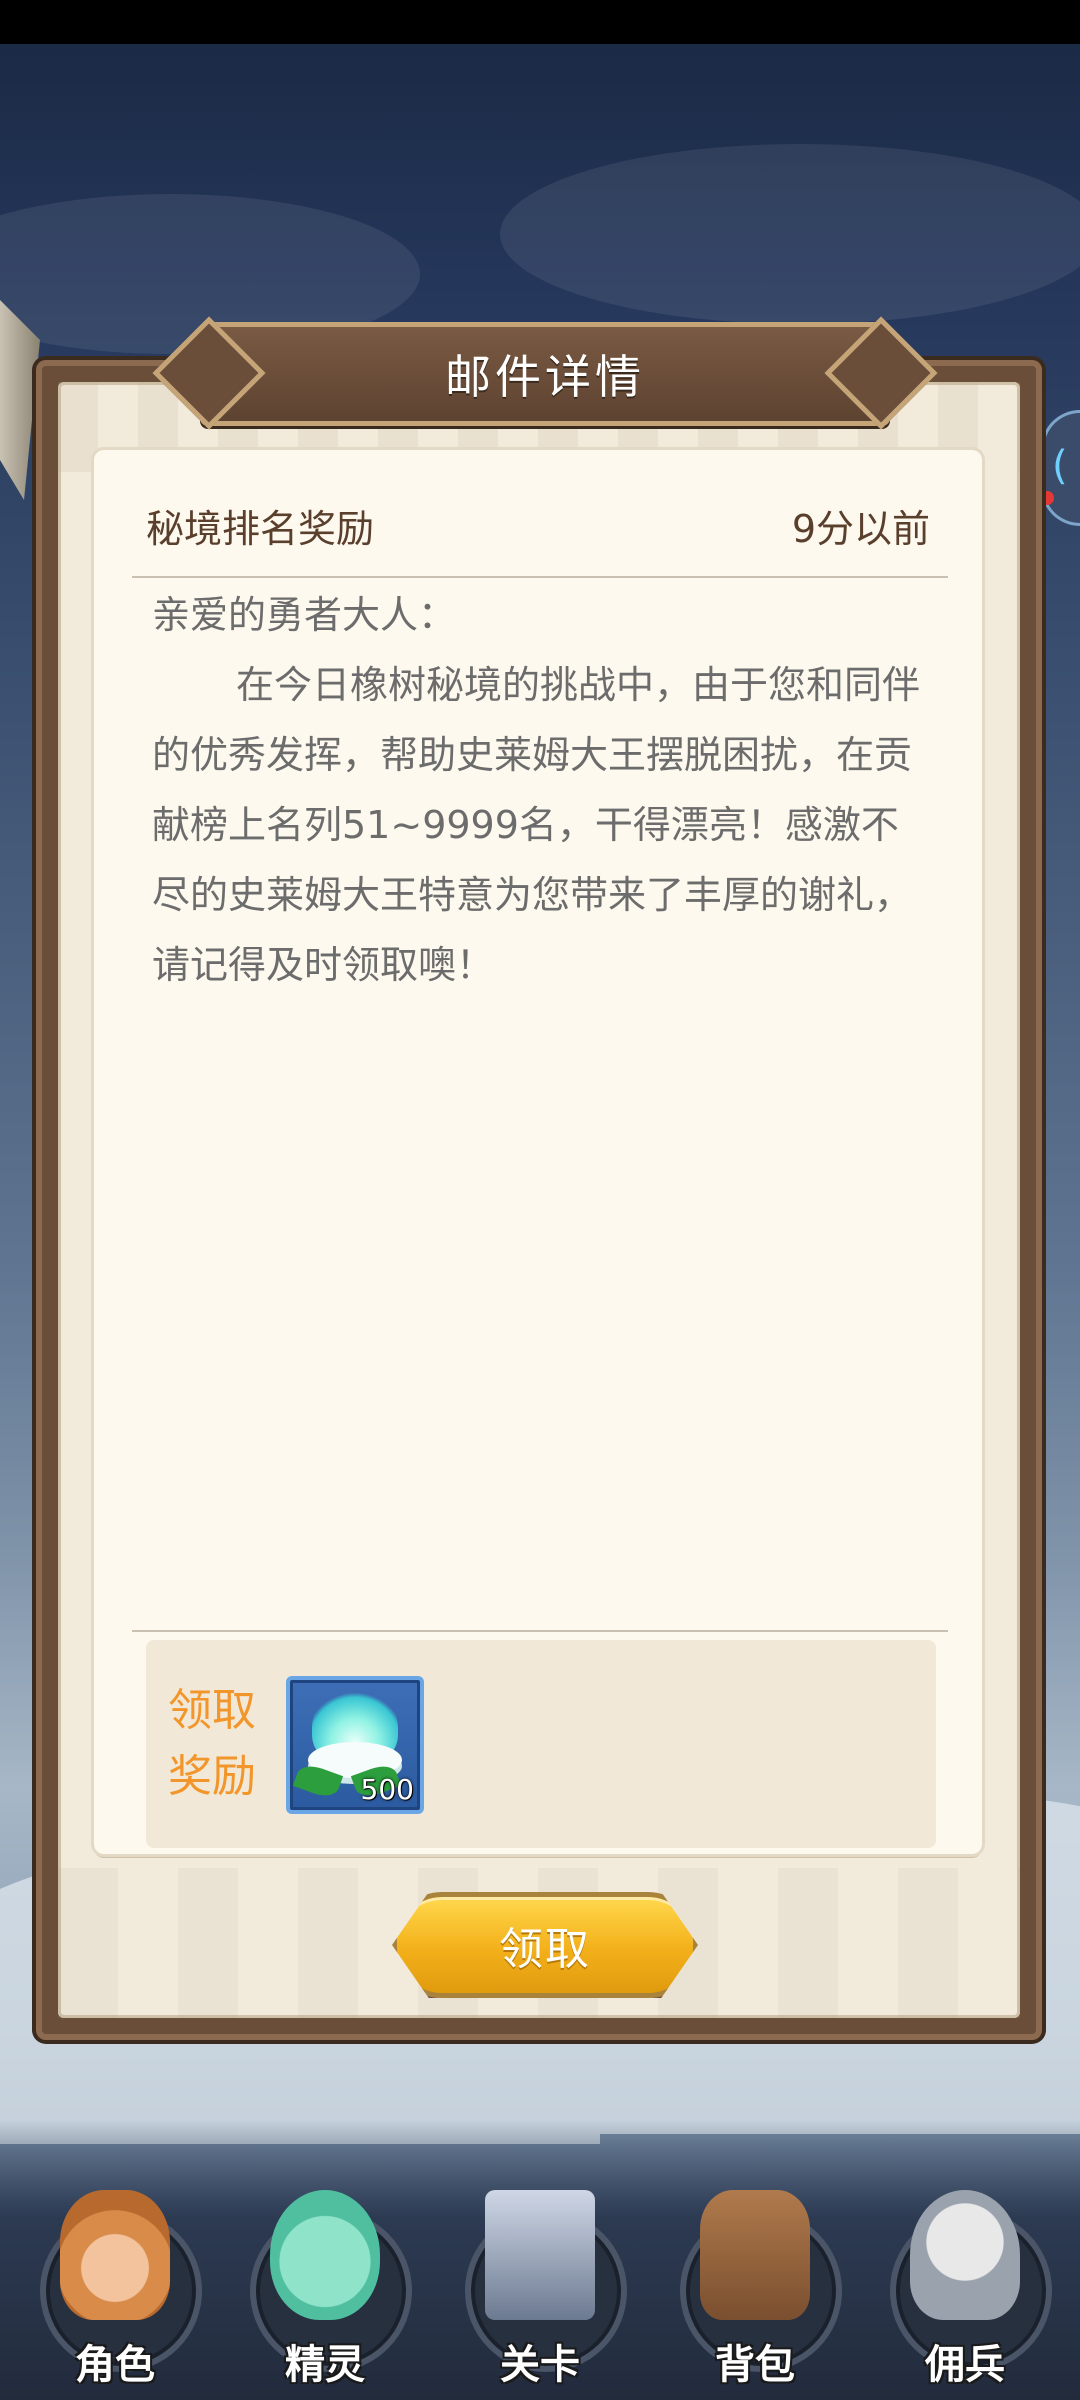 The image size is (1080, 2400). Describe the element at coordinates (325, 2365) in the screenshot. I see `nav-item-label: 精灵` at that location.